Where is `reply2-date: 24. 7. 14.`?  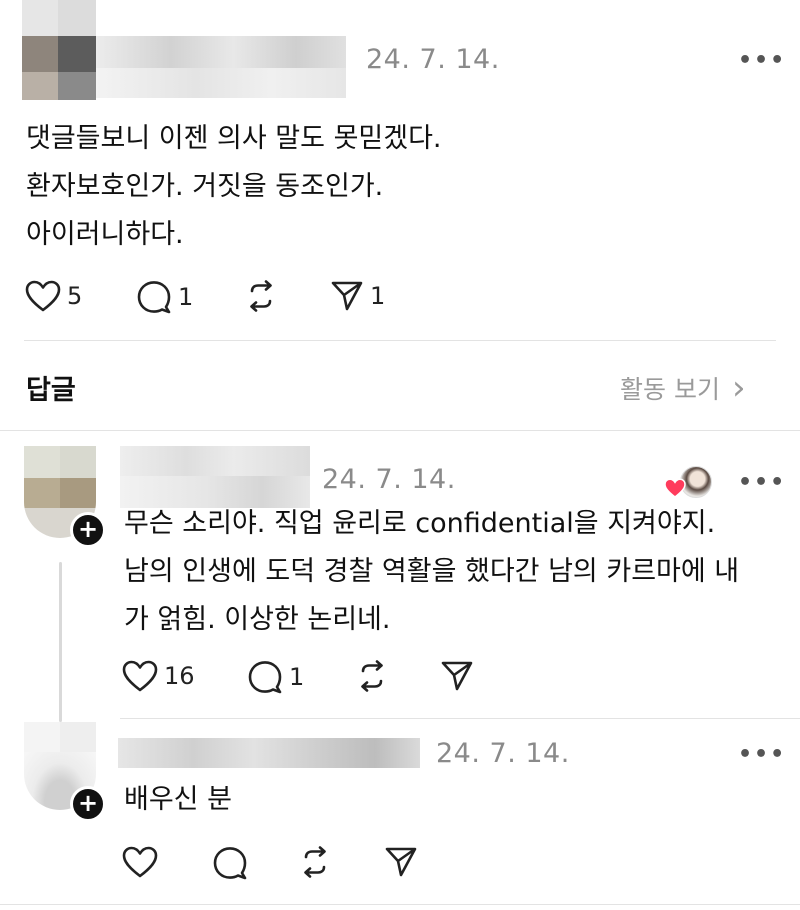 reply2-date: 24. 7. 14. is located at coordinates (503, 753).